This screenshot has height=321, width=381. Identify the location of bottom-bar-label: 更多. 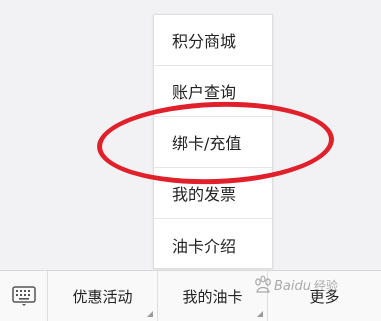
(324, 296).